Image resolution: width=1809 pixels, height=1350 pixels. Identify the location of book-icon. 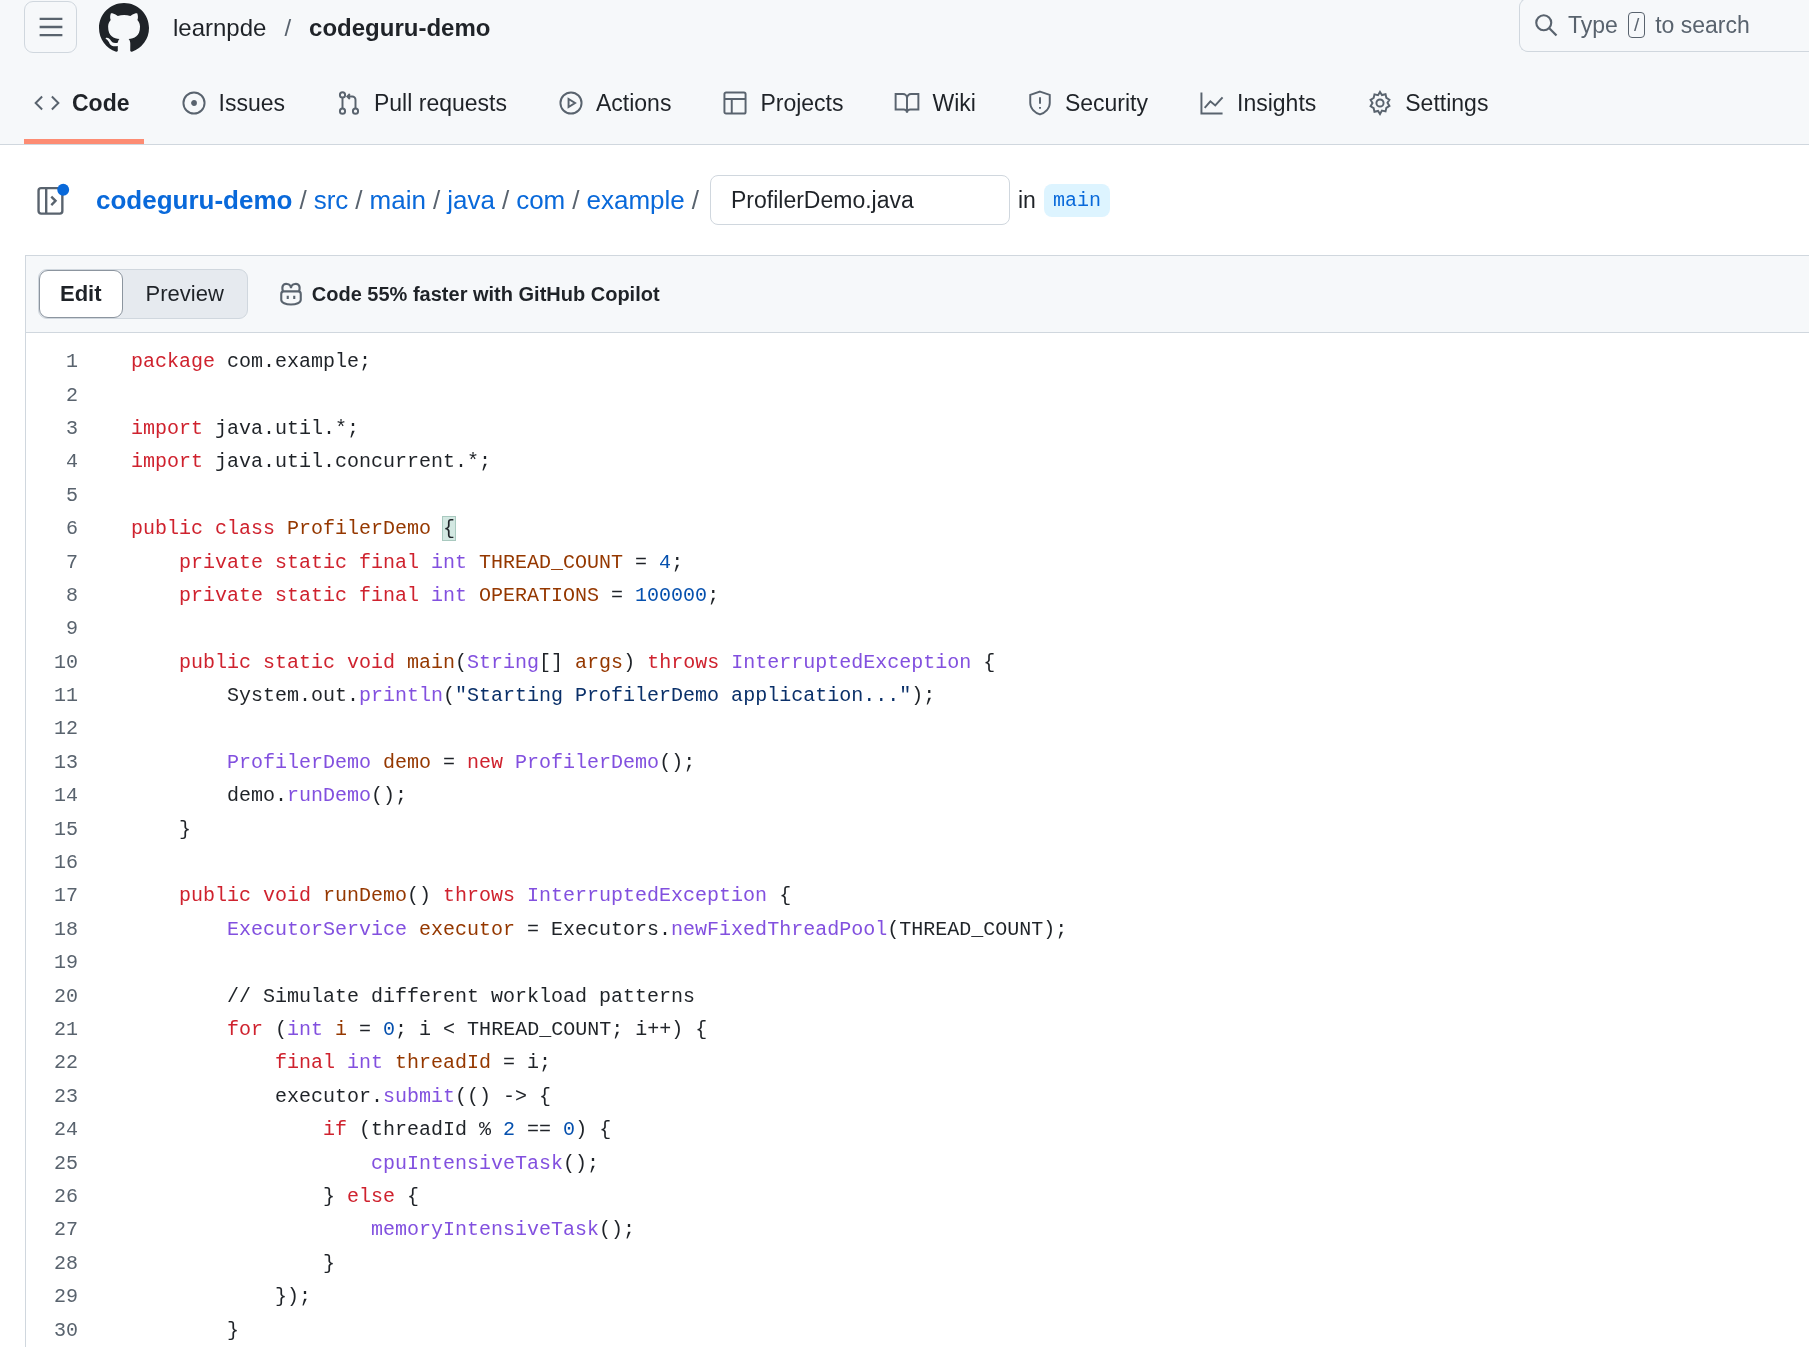
(907, 103).